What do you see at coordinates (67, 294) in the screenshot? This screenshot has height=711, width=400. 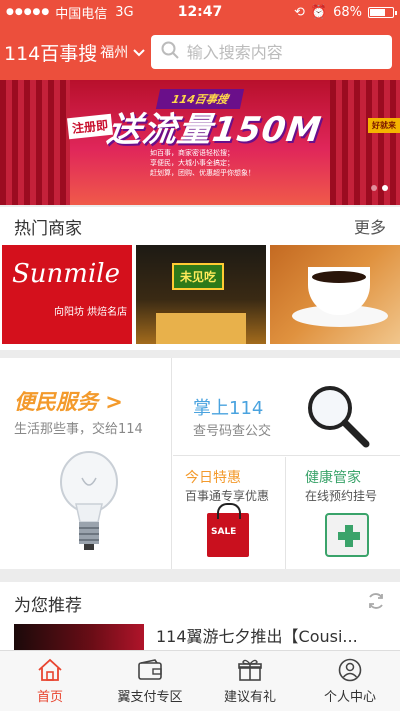 I see `merchant-card-sunmile: Sunmile 向阳坊 烘焙名店` at bounding box center [67, 294].